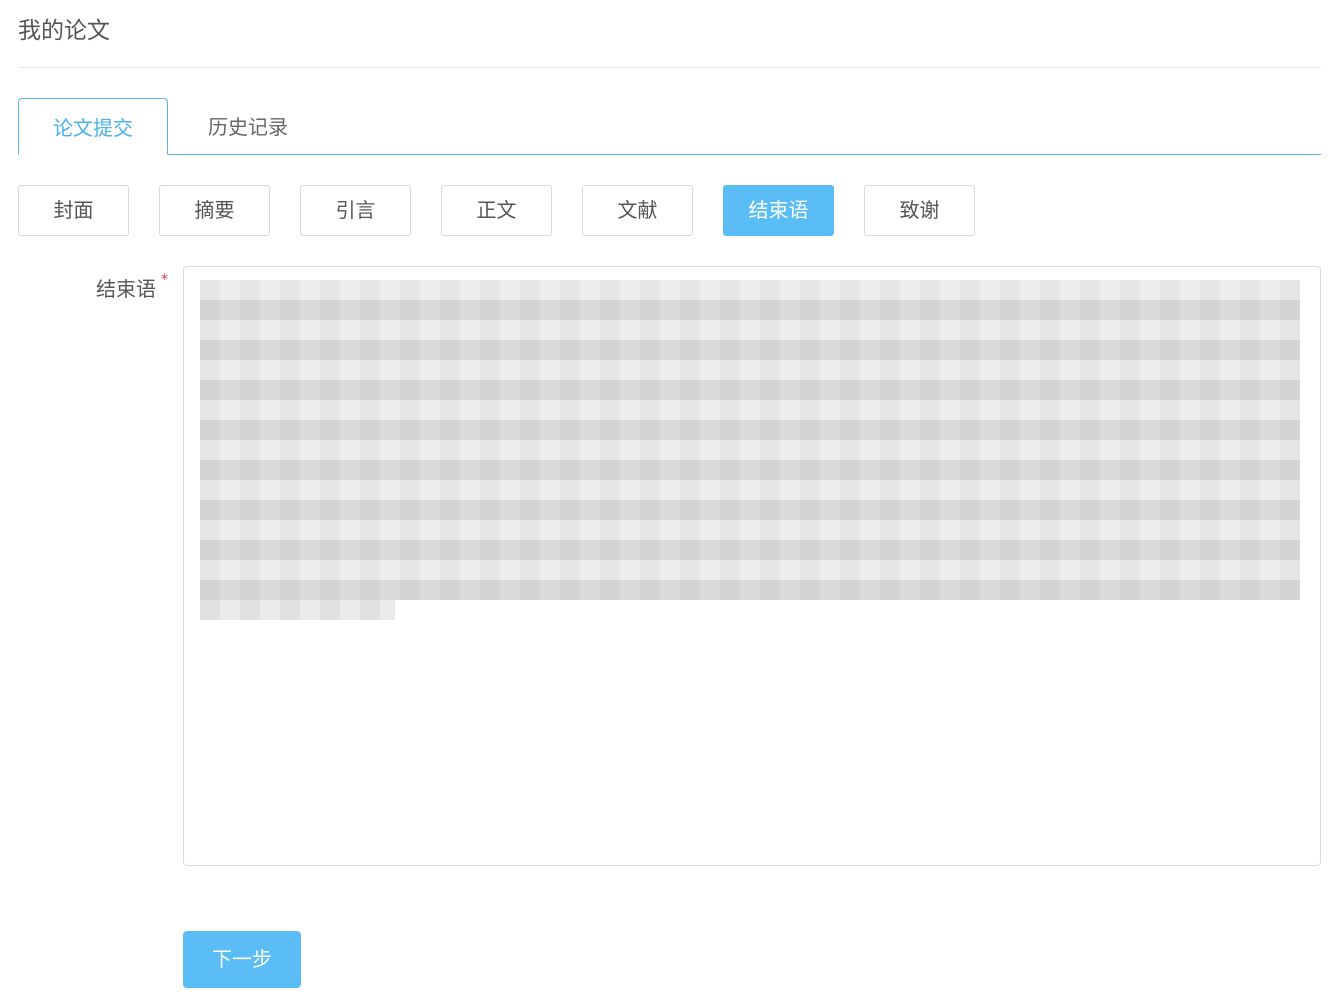 The width and height of the screenshot is (1335, 1006). I want to click on tab-history: 历史记录, so click(248, 126).